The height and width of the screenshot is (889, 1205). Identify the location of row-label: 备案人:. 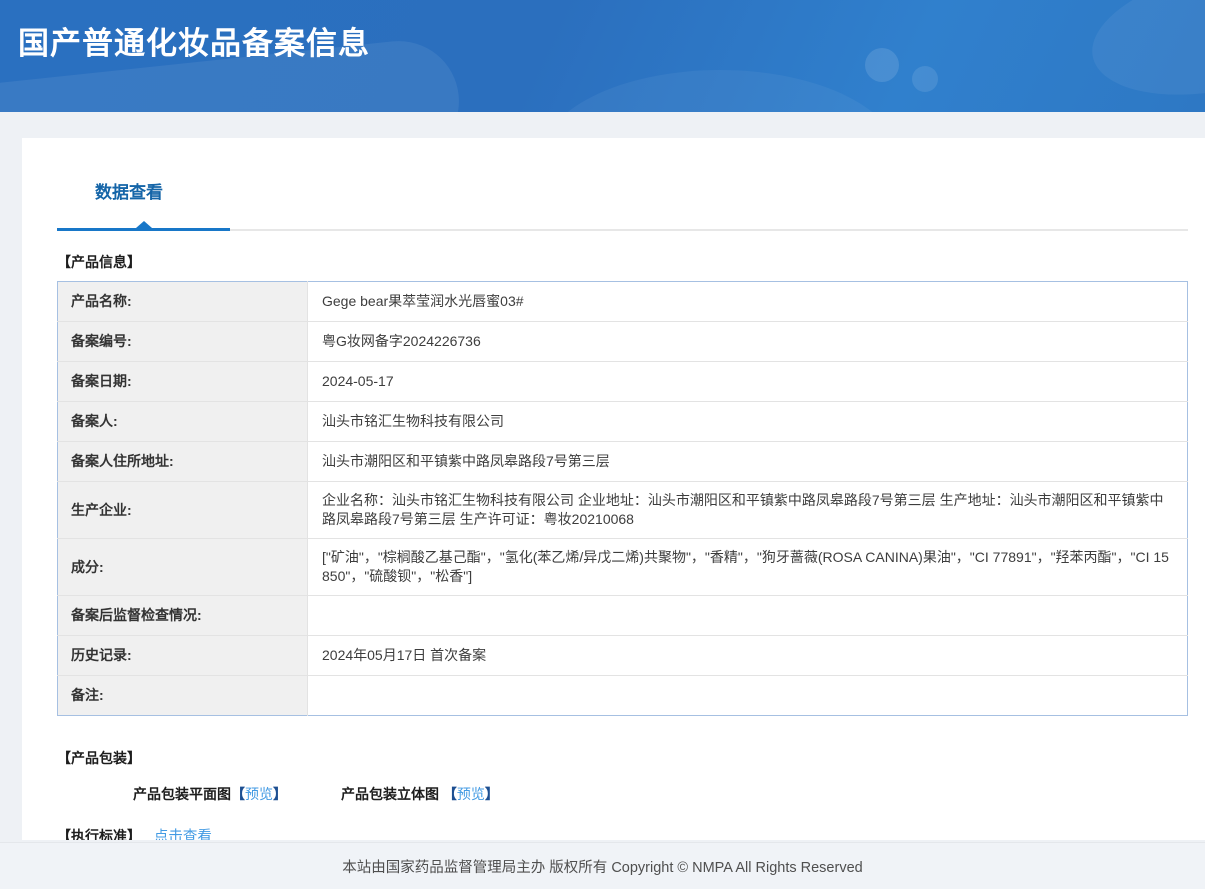
(182, 421).